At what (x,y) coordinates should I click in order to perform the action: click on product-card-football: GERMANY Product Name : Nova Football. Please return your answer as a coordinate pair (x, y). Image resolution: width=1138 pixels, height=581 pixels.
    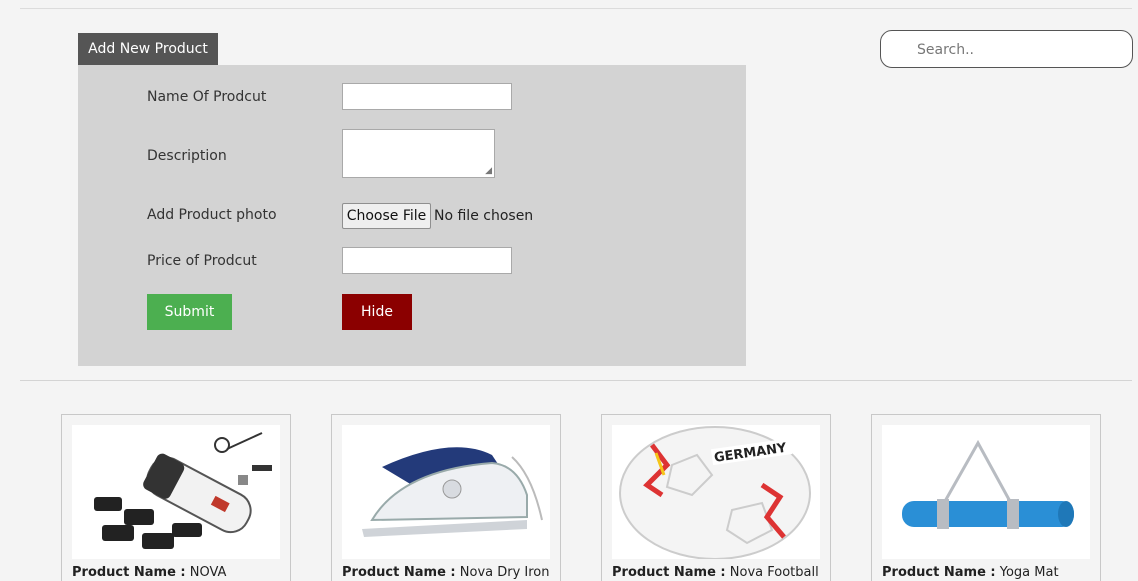
    Looking at the image, I should click on (716, 497).